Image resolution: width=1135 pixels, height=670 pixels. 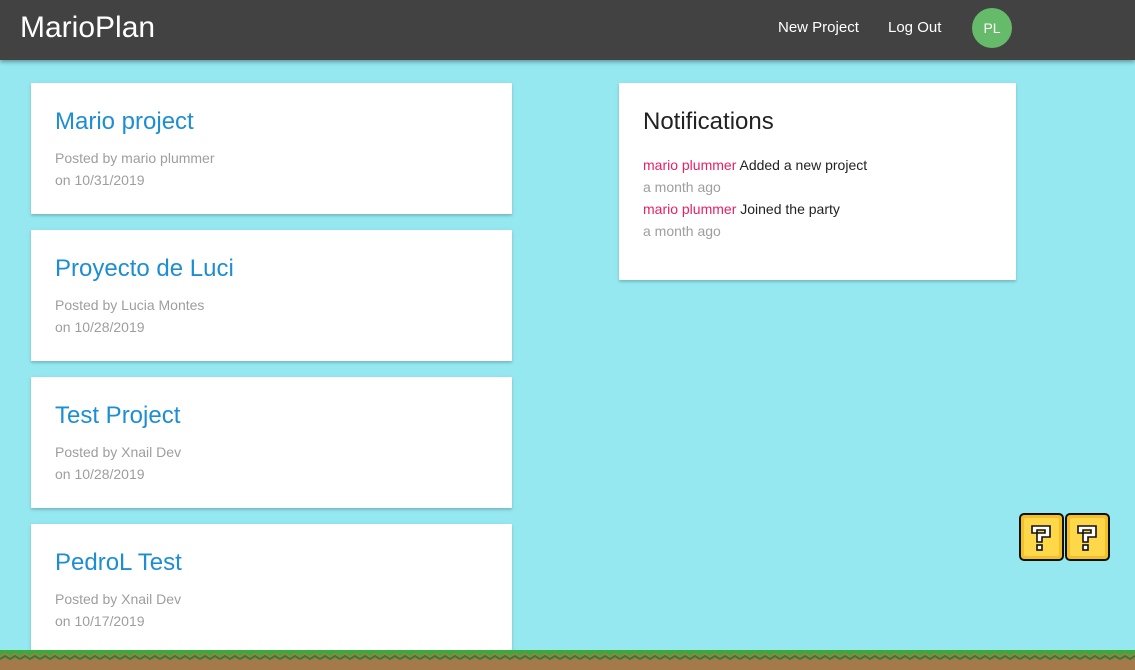 What do you see at coordinates (124, 122) in the screenshot?
I see `project-title: Mario project` at bounding box center [124, 122].